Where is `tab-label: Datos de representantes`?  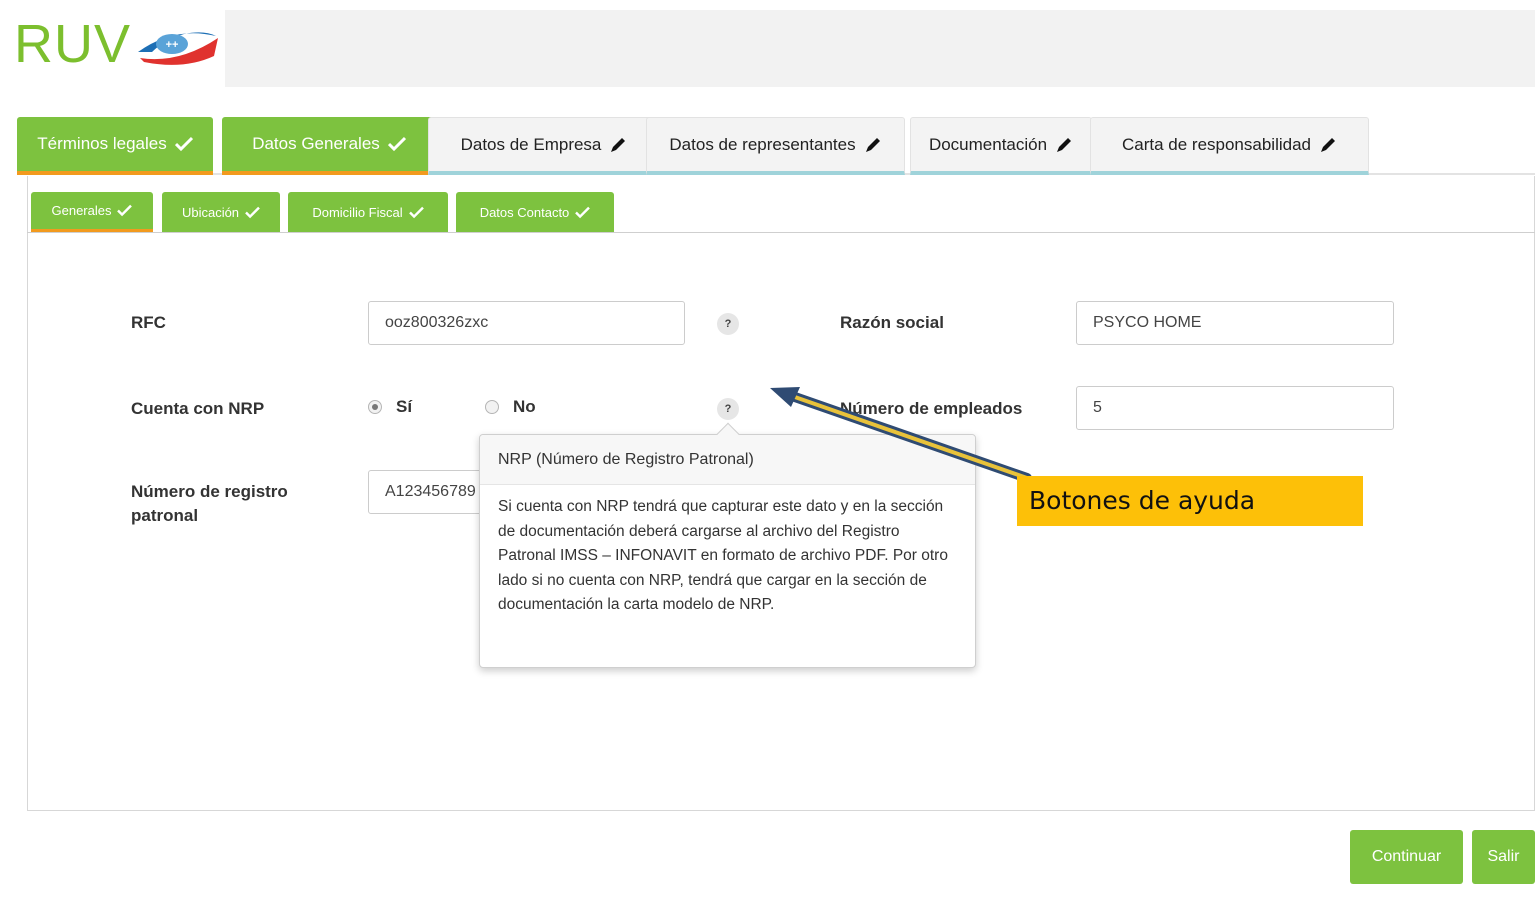 tab-label: Datos de representantes is located at coordinates (762, 144).